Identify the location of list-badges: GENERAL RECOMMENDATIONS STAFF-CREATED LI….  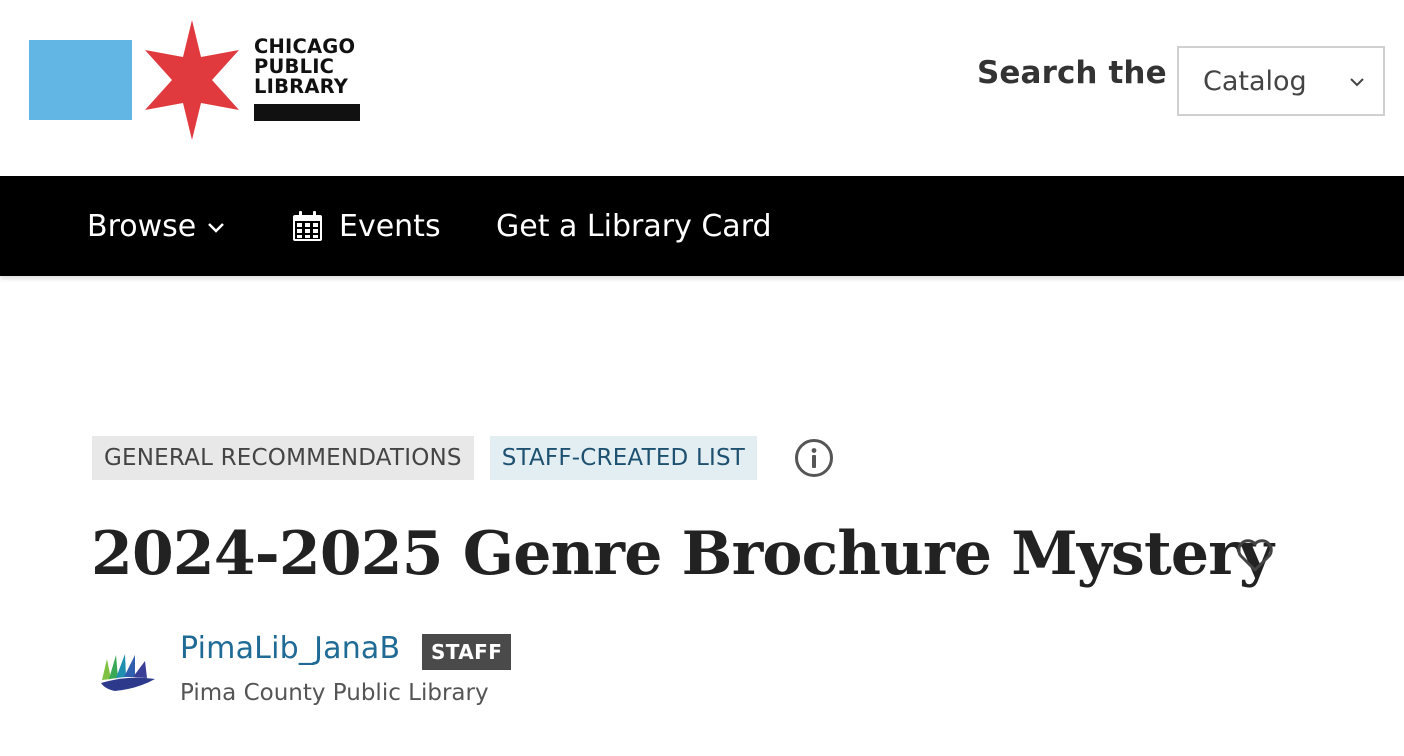
(463, 458).